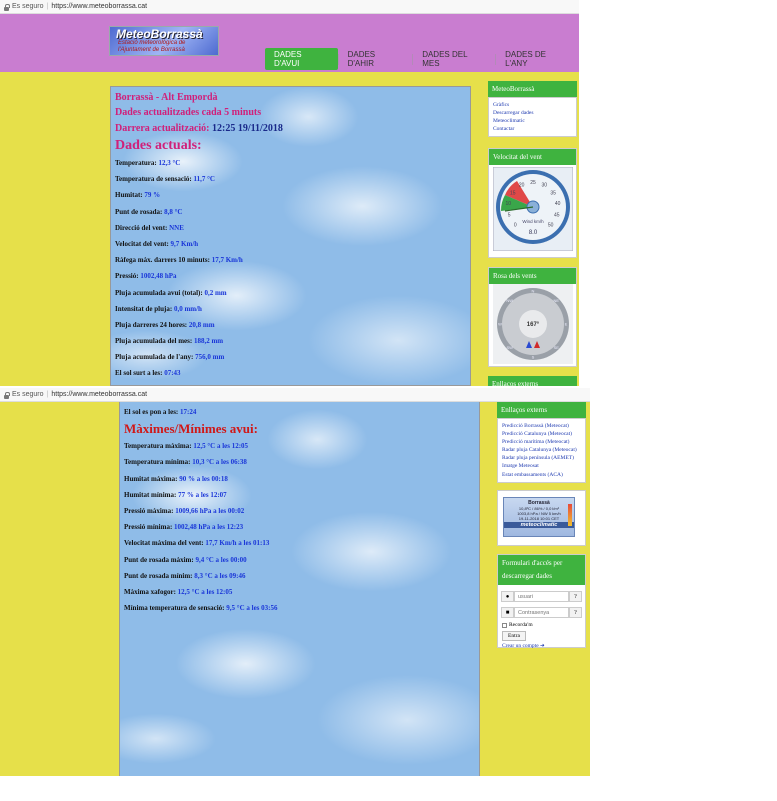 The image size is (777, 801). I want to click on nav-dades-avui: DADES D'AVUI, so click(301, 59).